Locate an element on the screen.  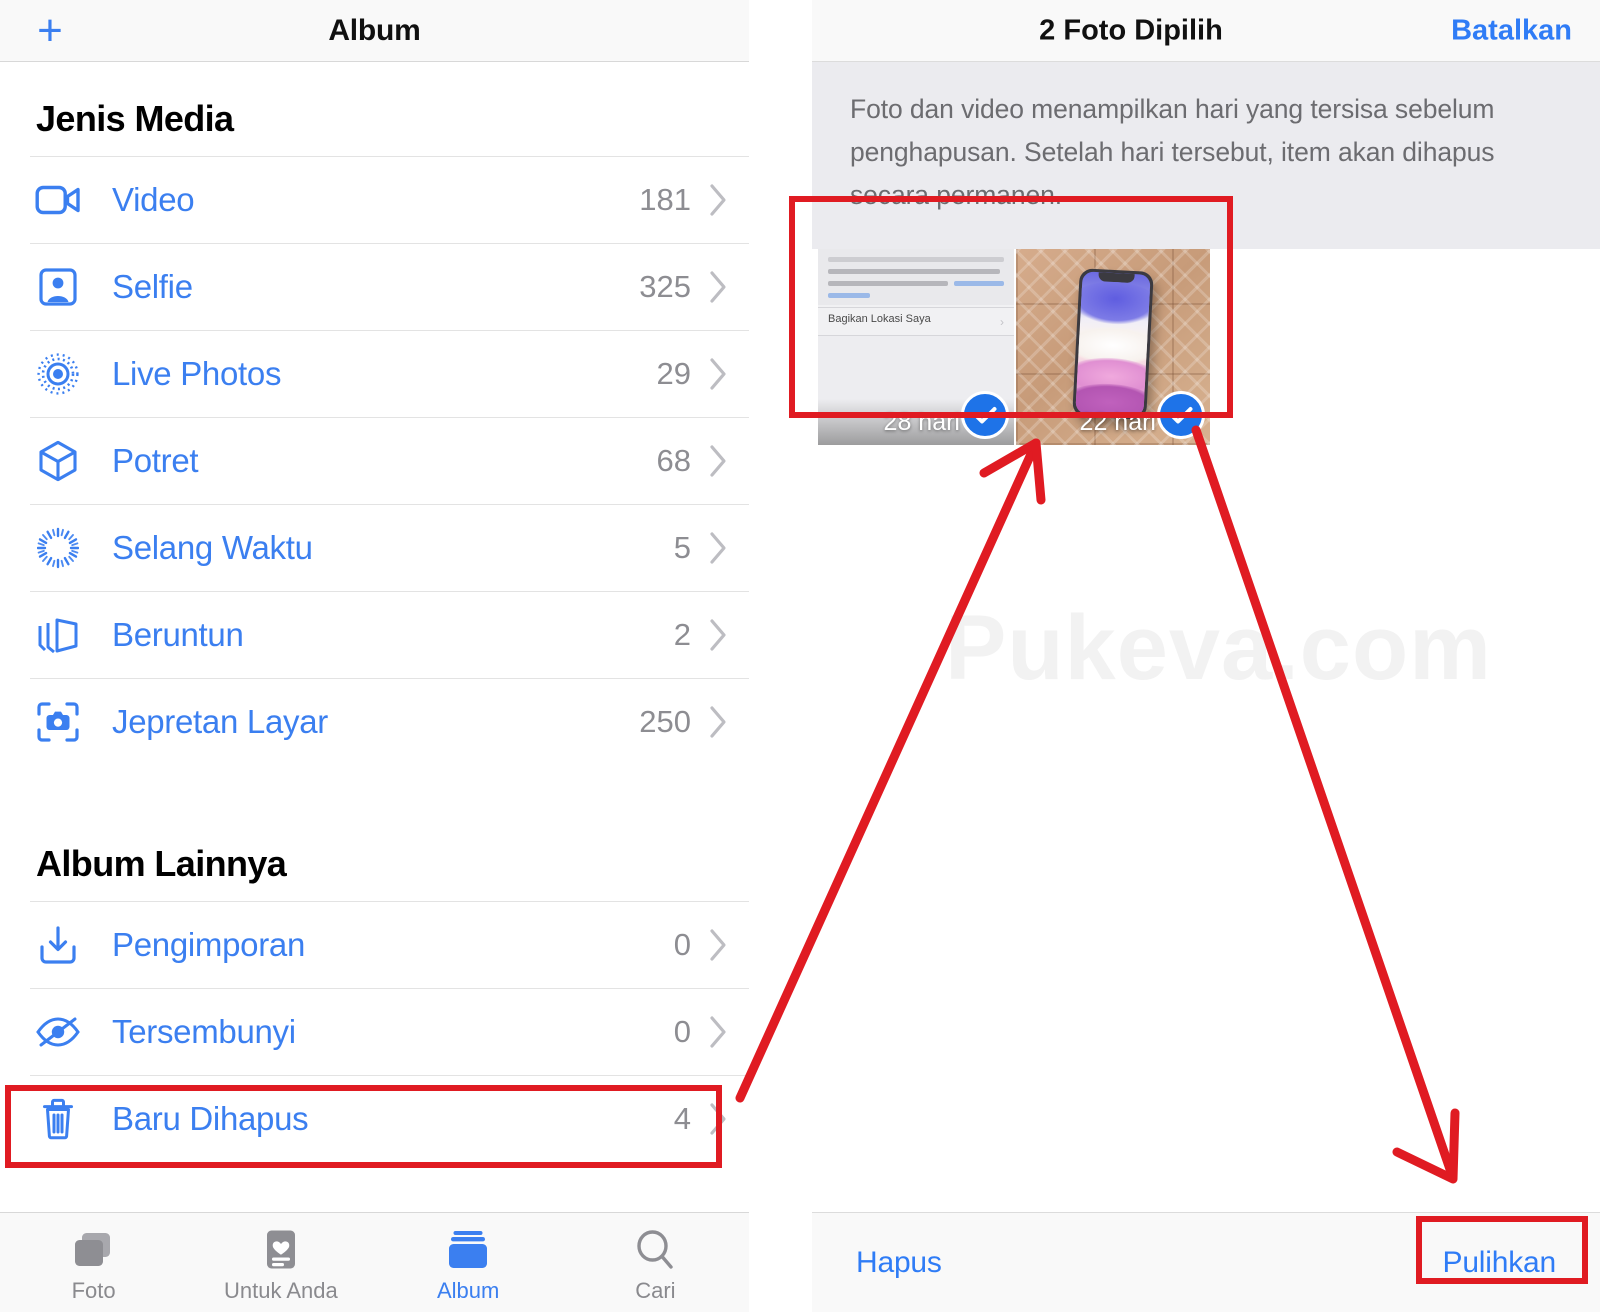
list-item-jepretan-layar: Jepretan Layar 250 is located at coordinates (374, 721).